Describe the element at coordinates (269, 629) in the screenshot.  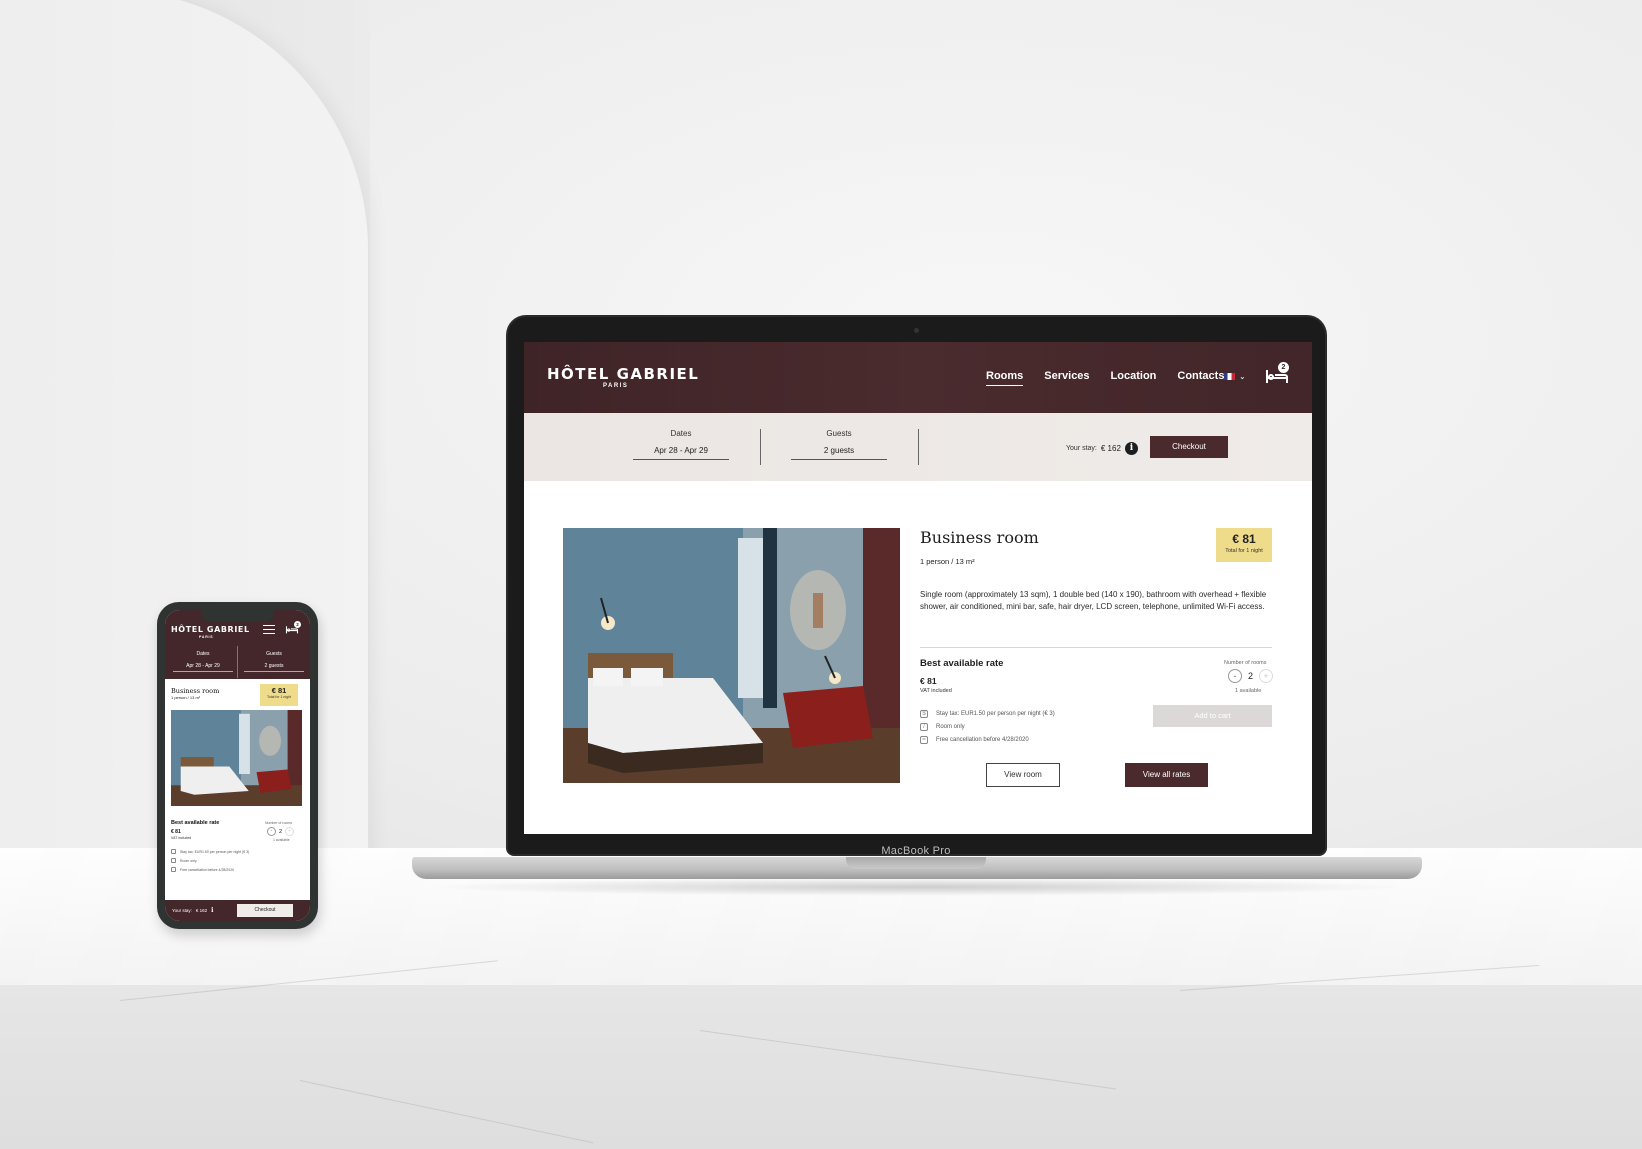
I see `hamburger-menu-icon` at that location.